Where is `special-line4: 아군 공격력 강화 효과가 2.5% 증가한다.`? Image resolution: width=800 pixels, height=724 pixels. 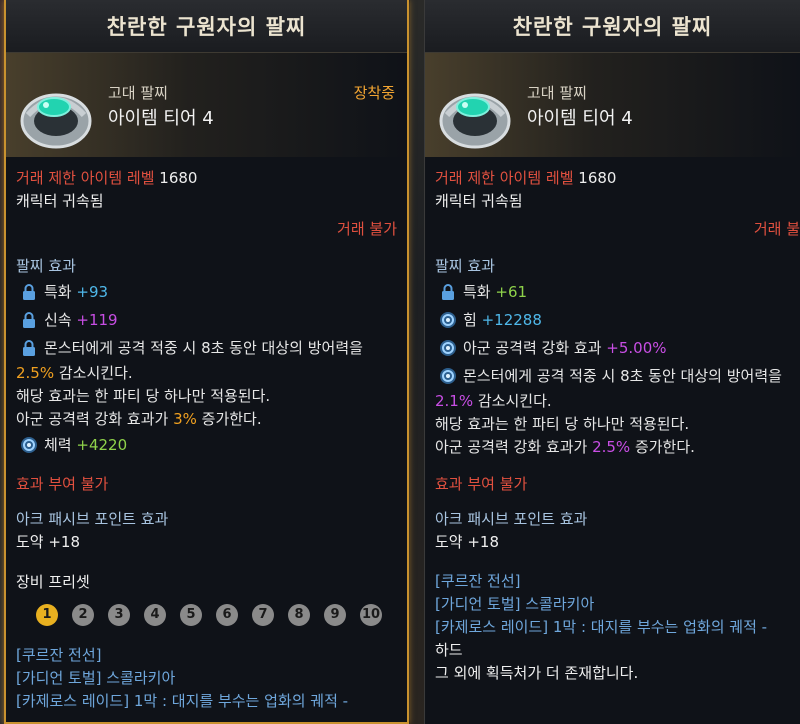 special-line4: 아군 공격력 강화 효과가 2.5% 증가한다. is located at coordinates (612, 447).